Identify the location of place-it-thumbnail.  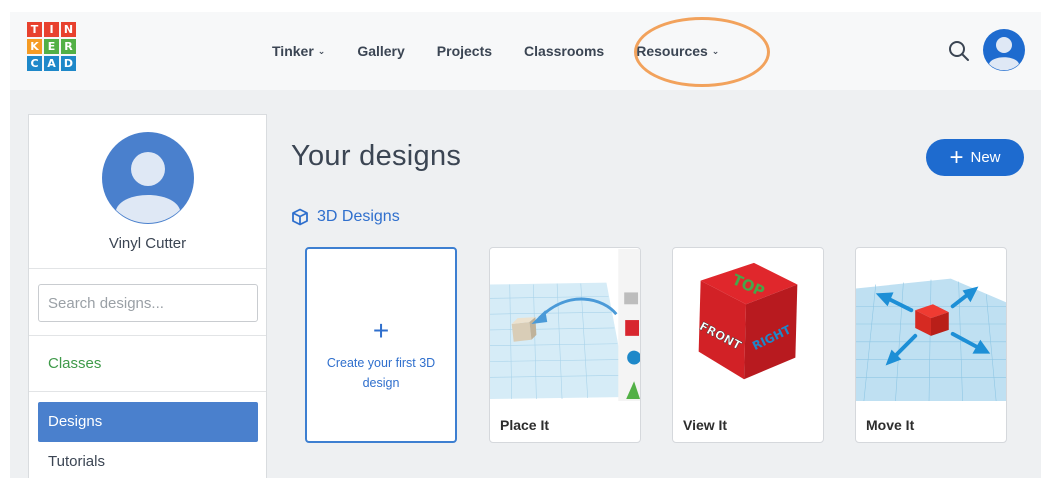
(565, 325).